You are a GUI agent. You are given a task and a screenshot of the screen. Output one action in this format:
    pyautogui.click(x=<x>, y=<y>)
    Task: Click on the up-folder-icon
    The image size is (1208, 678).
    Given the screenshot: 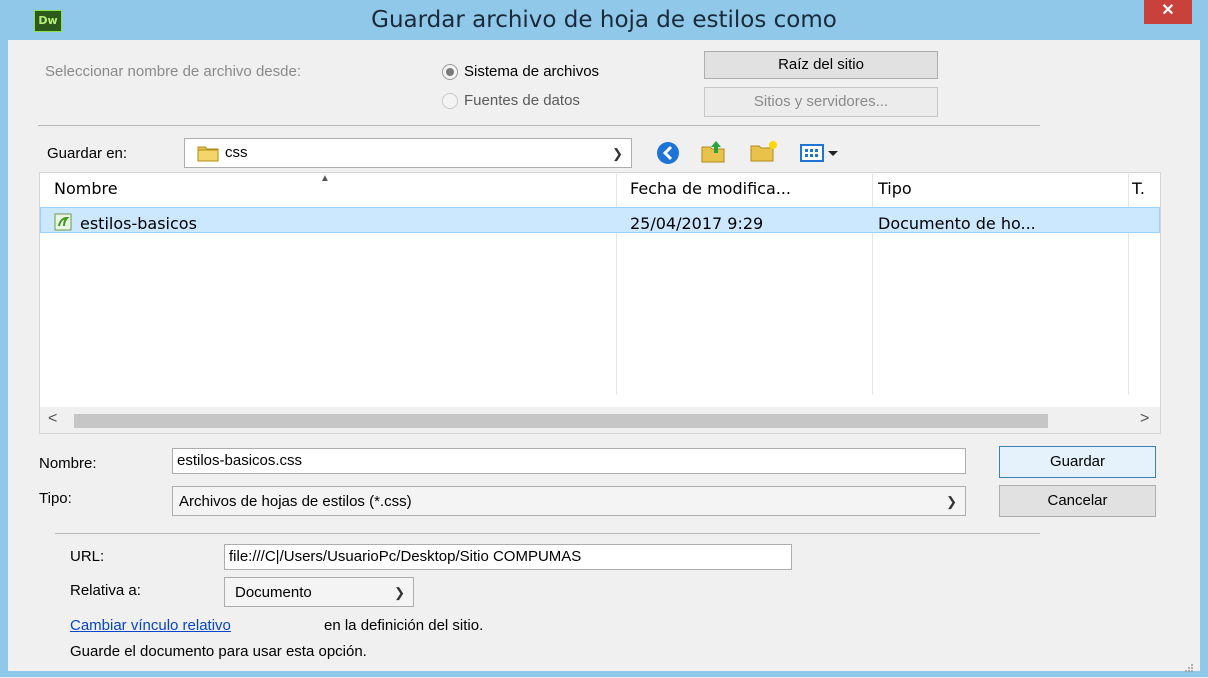 What is the action you would take?
    pyautogui.click(x=714, y=154)
    